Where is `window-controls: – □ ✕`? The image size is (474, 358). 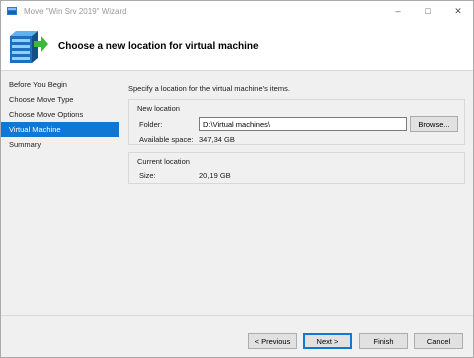
window-controls: – □ ✕ is located at coordinates (428, 11).